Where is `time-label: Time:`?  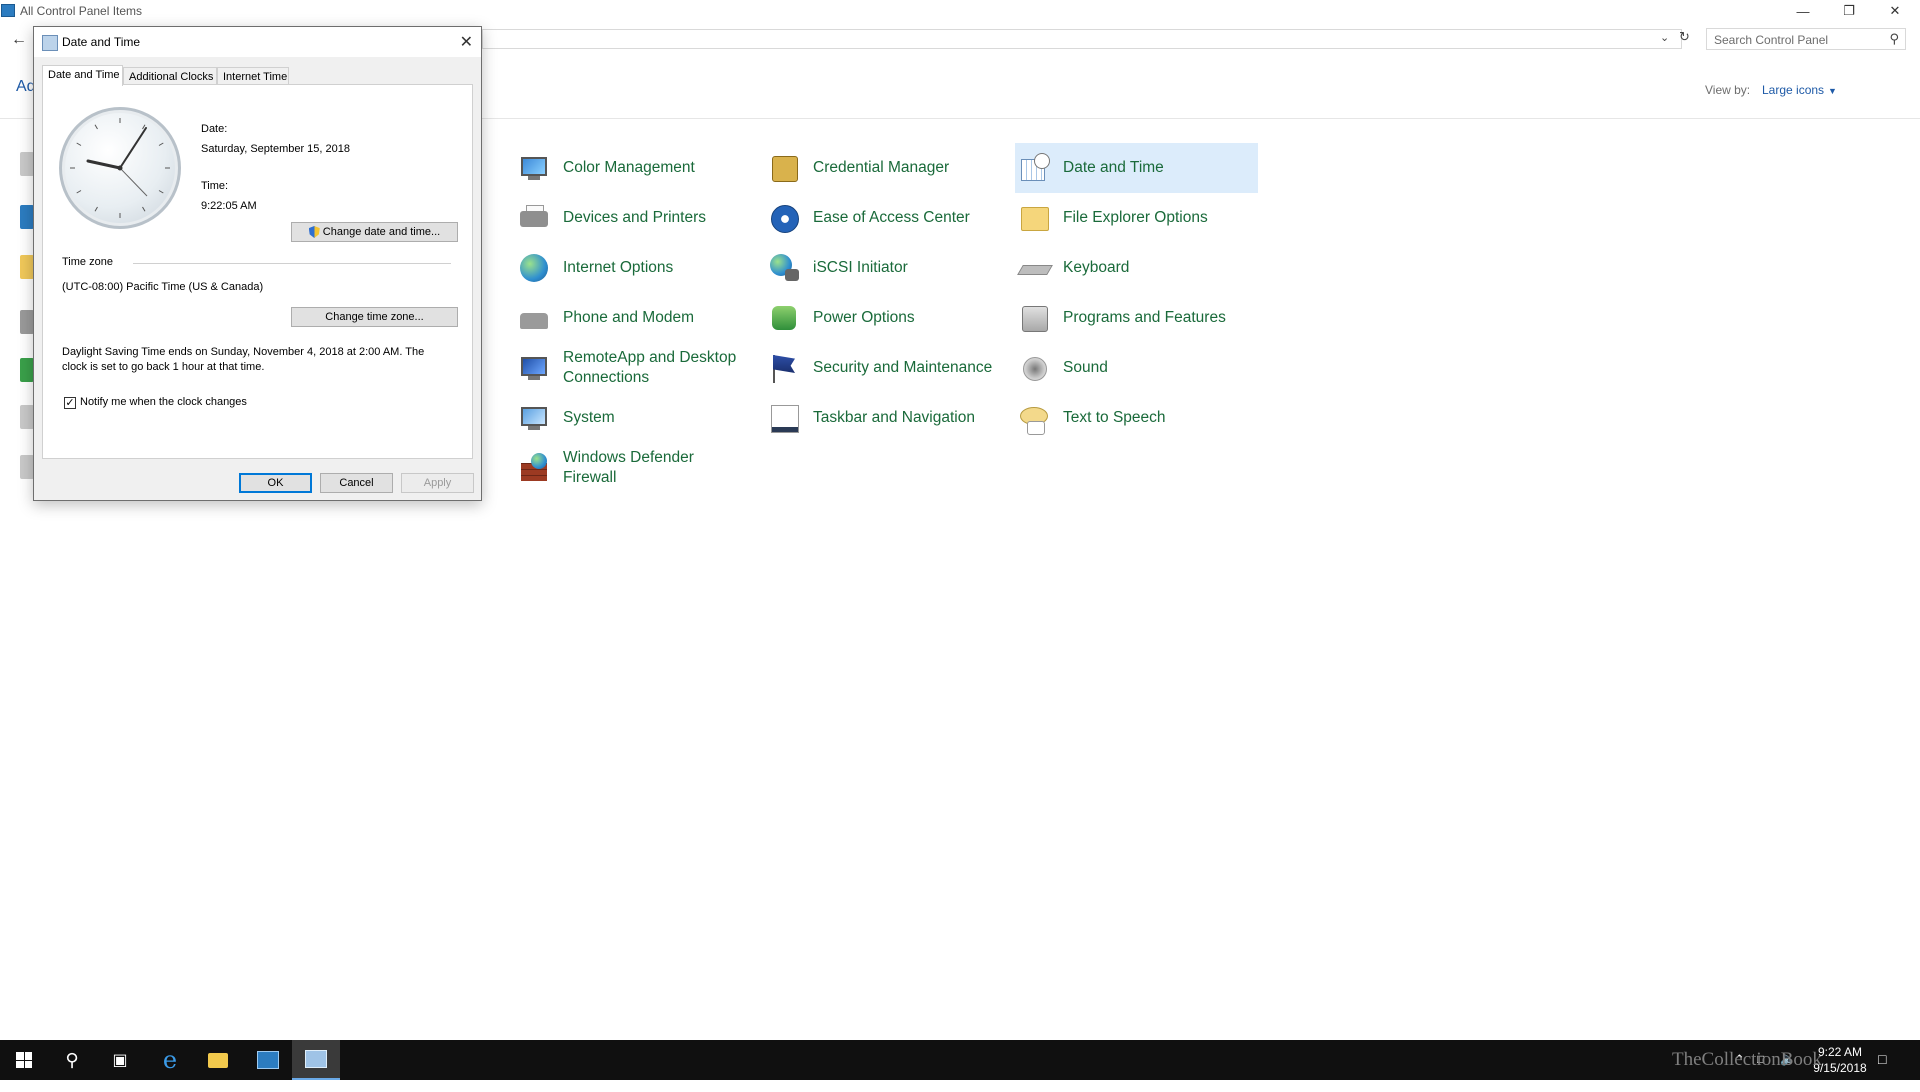 time-label: Time: is located at coordinates (215, 186).